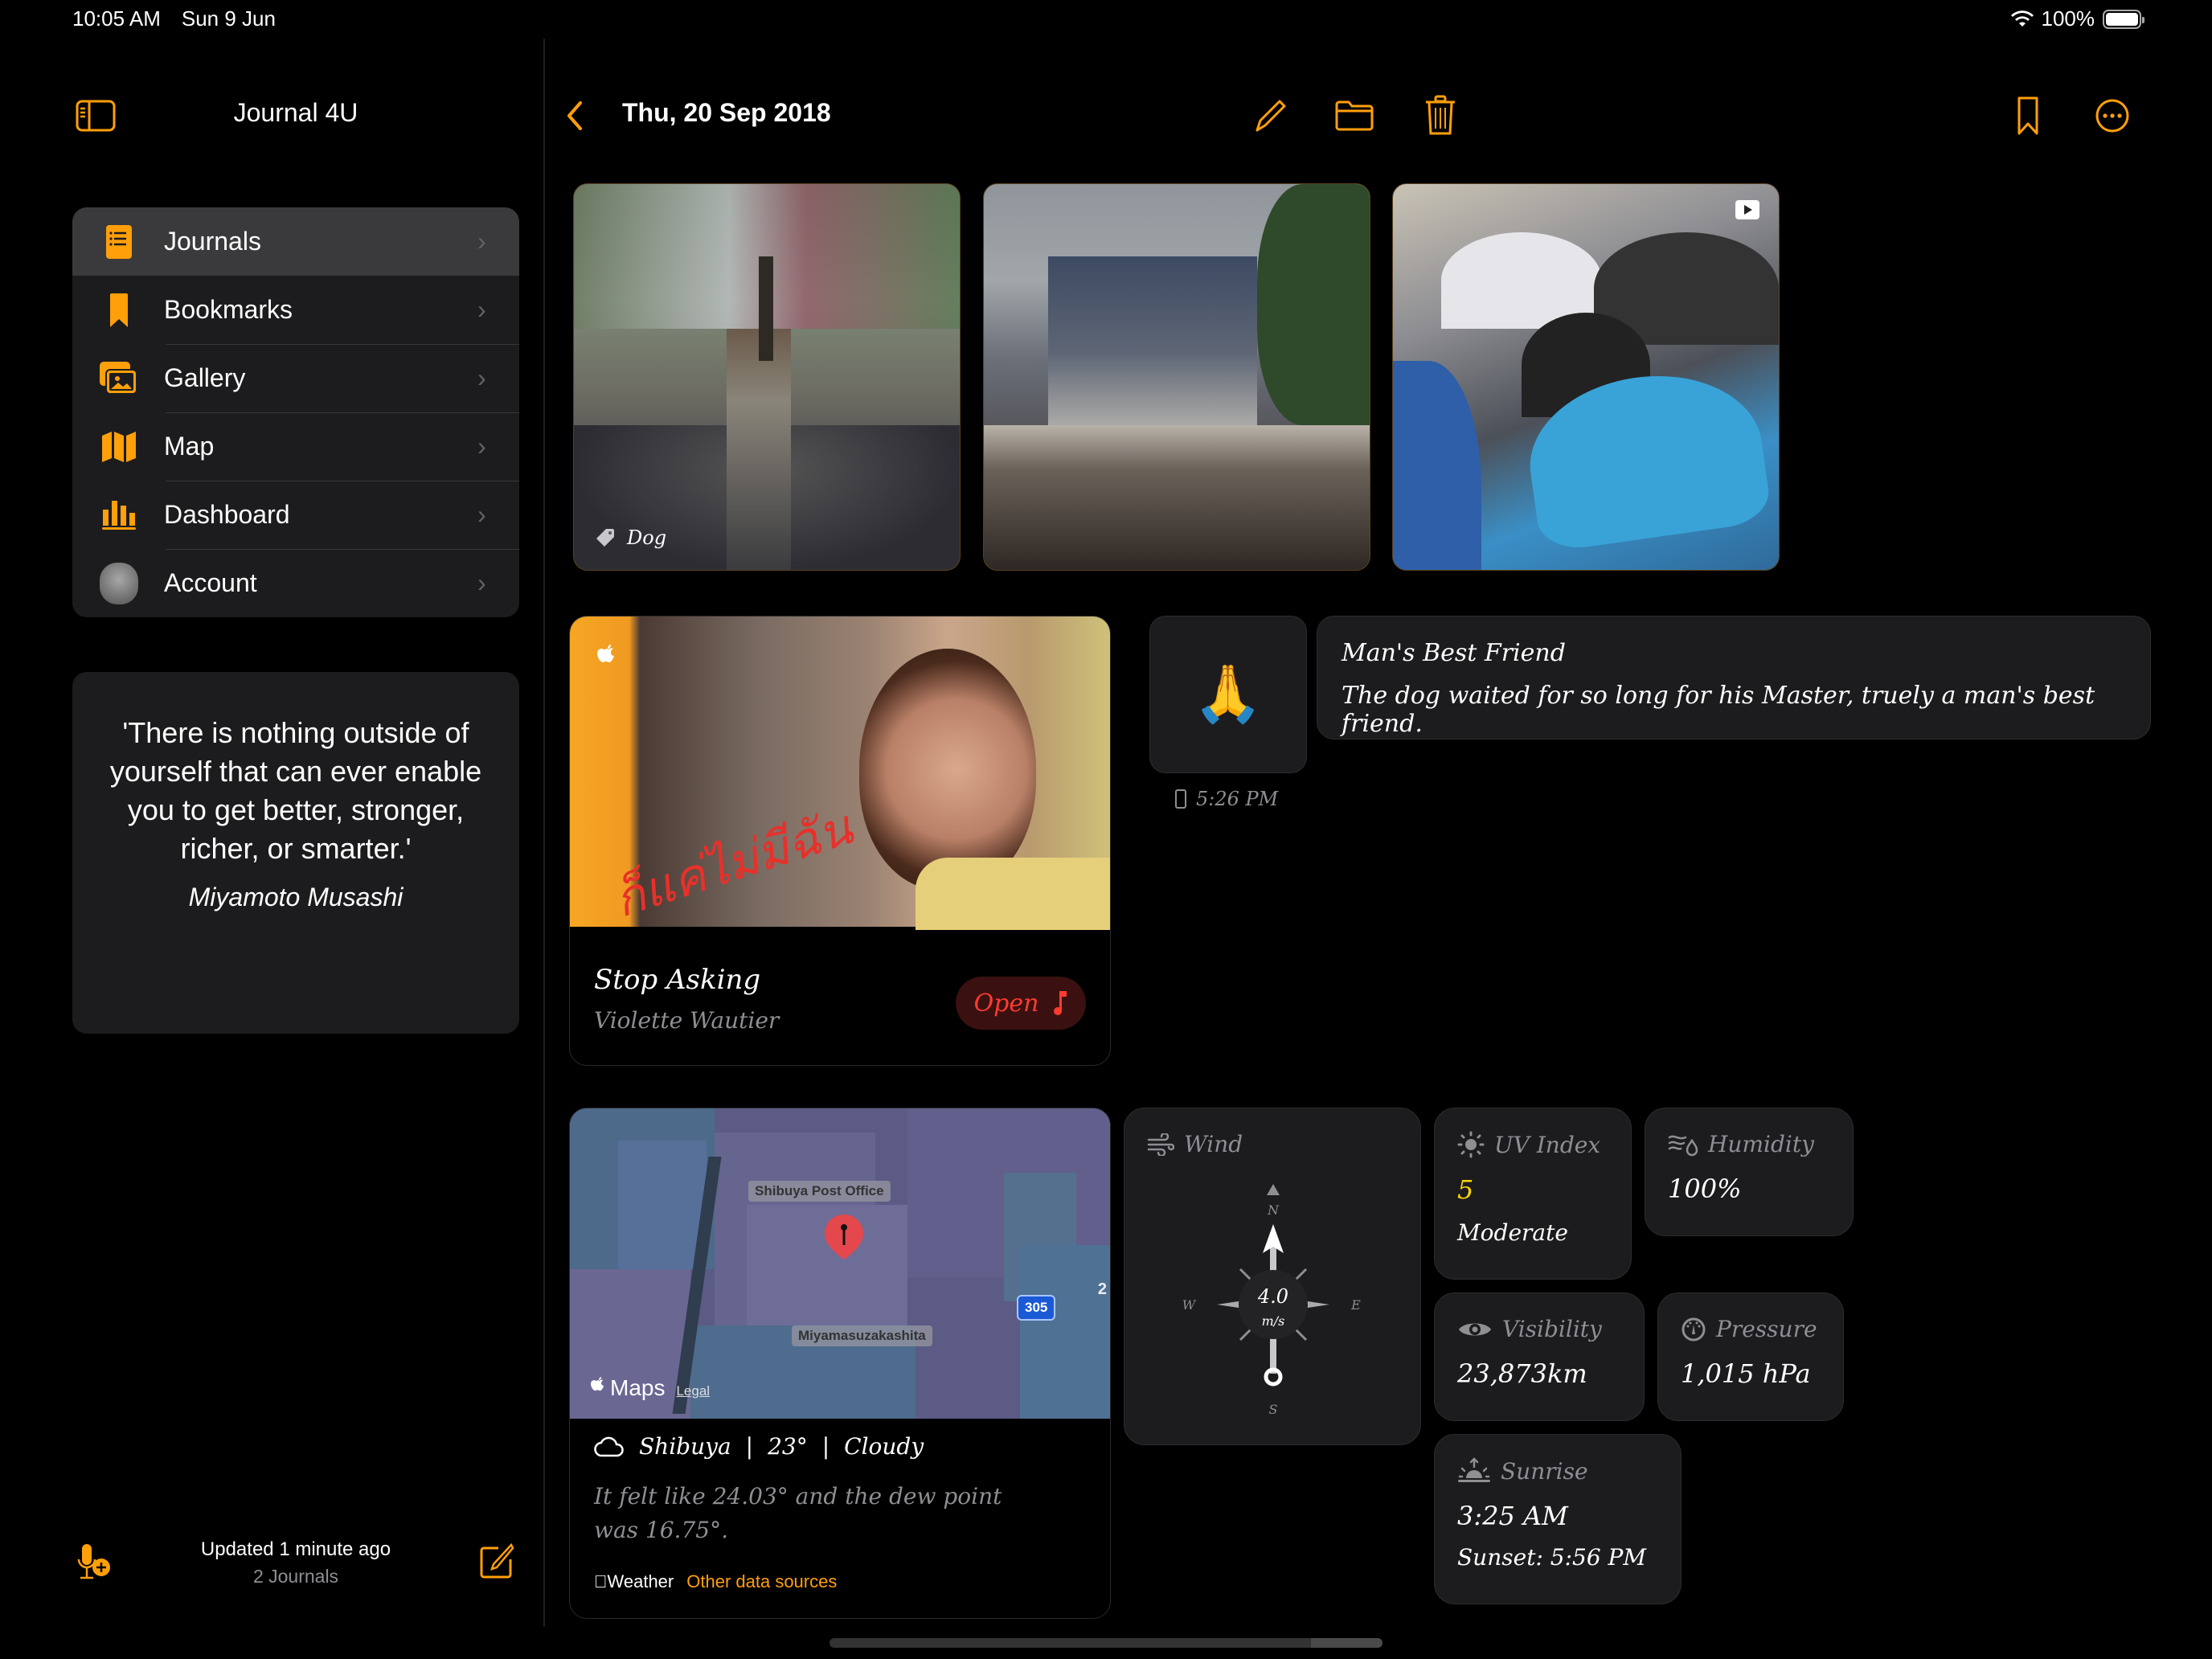 The width and height of the screenshot is (2212, 1659). What do you see at coordinates (844, 1237) in the screenshot?
I see `map-pin-icon` at bounding box center [844, 1237].